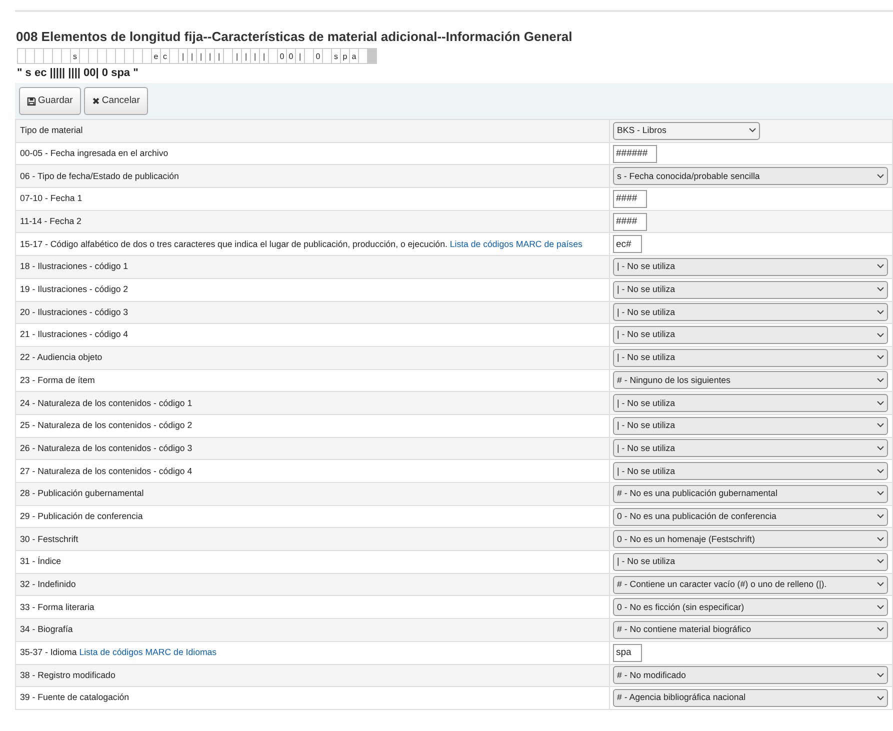  I want to click on character-cell: c, so click(165, 56).